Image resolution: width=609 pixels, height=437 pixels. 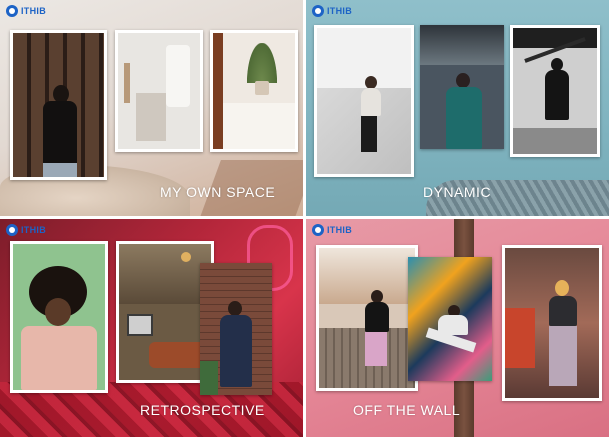 What do you see at coordinates (457, 192) in the screenshot?
I see `panel-caption: DYNAMIC` at bounding box center [457, 192].